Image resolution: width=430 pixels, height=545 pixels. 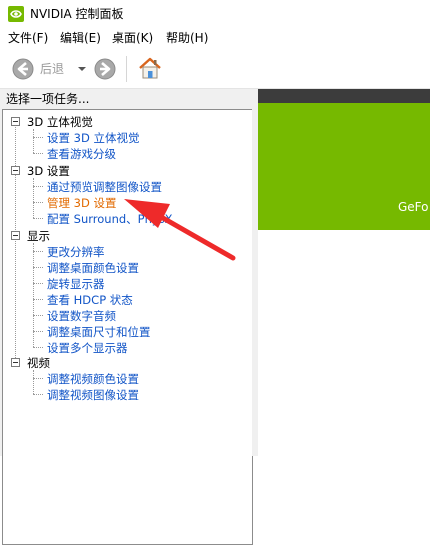 I want to click on collapse-display-icon, so click(x=15, y=235).